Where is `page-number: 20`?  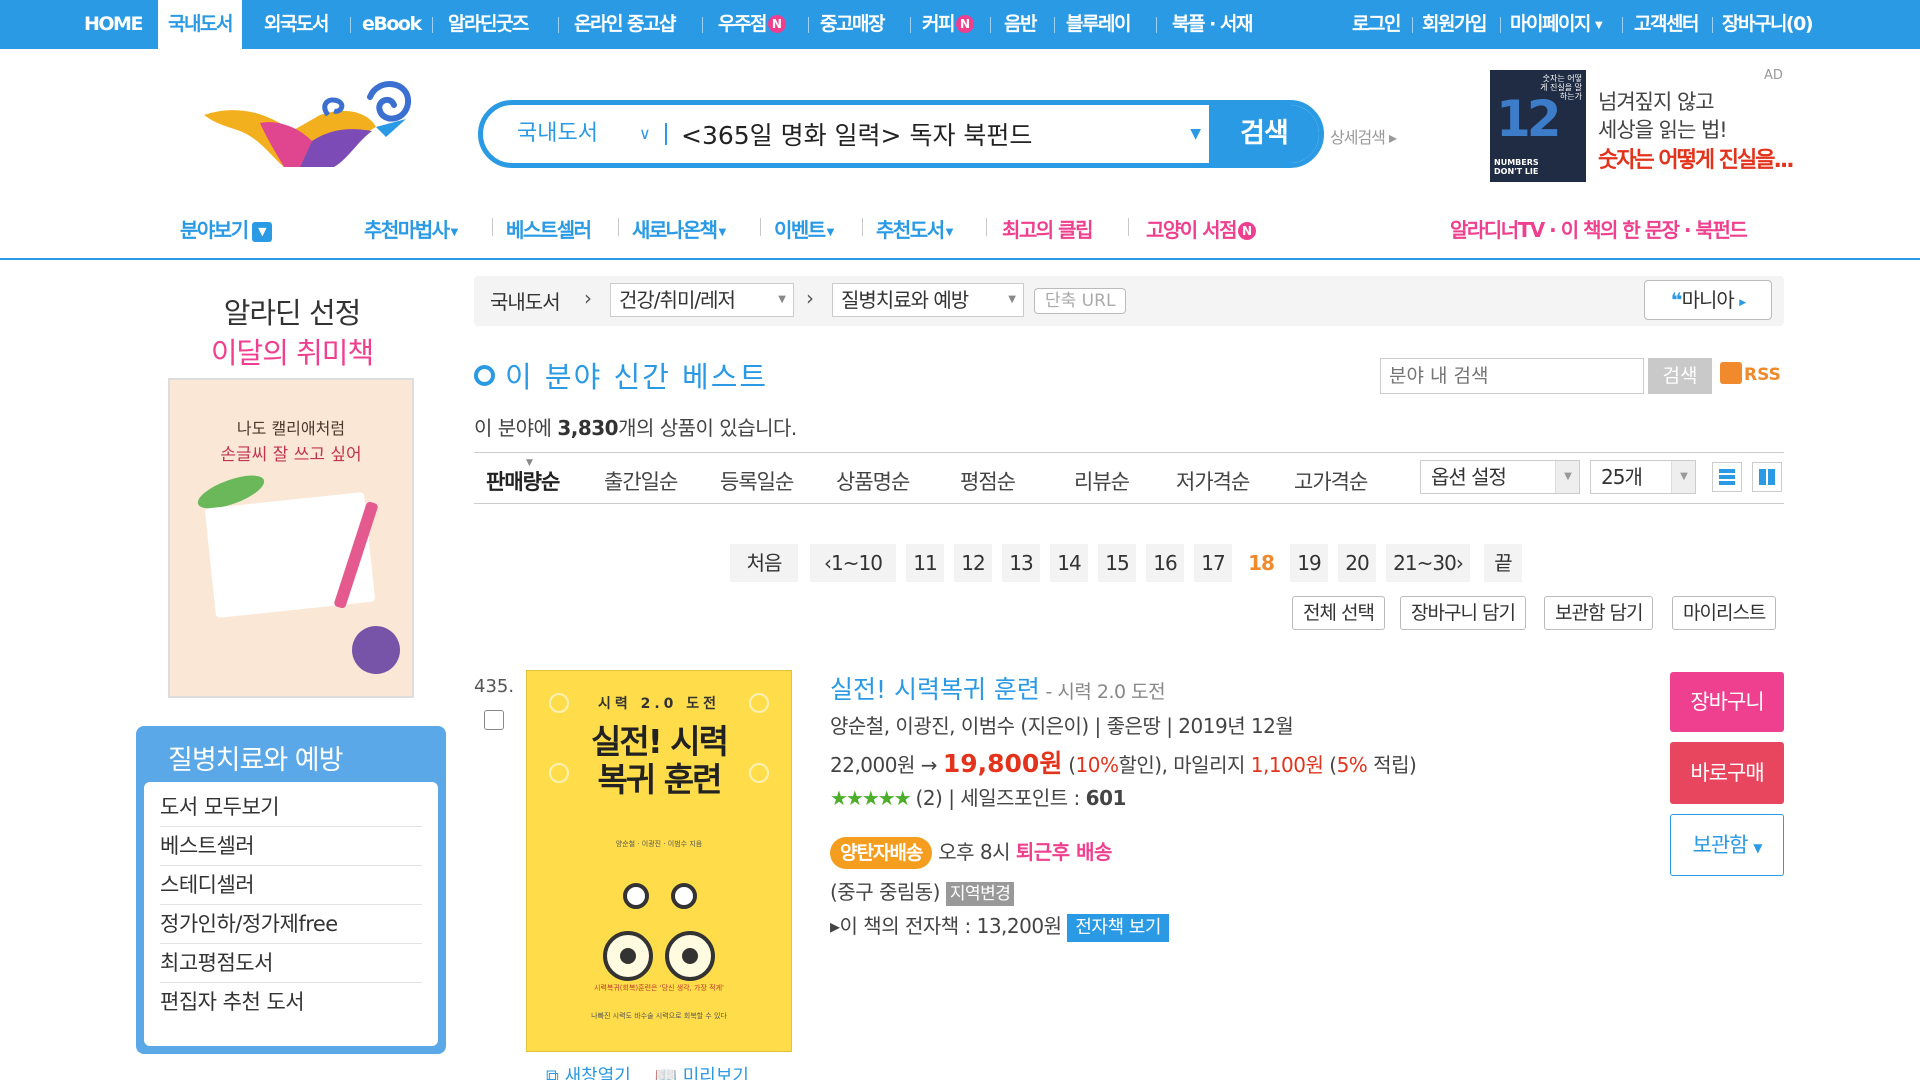 page-number: 20 is located at coordinates (1357, 563).